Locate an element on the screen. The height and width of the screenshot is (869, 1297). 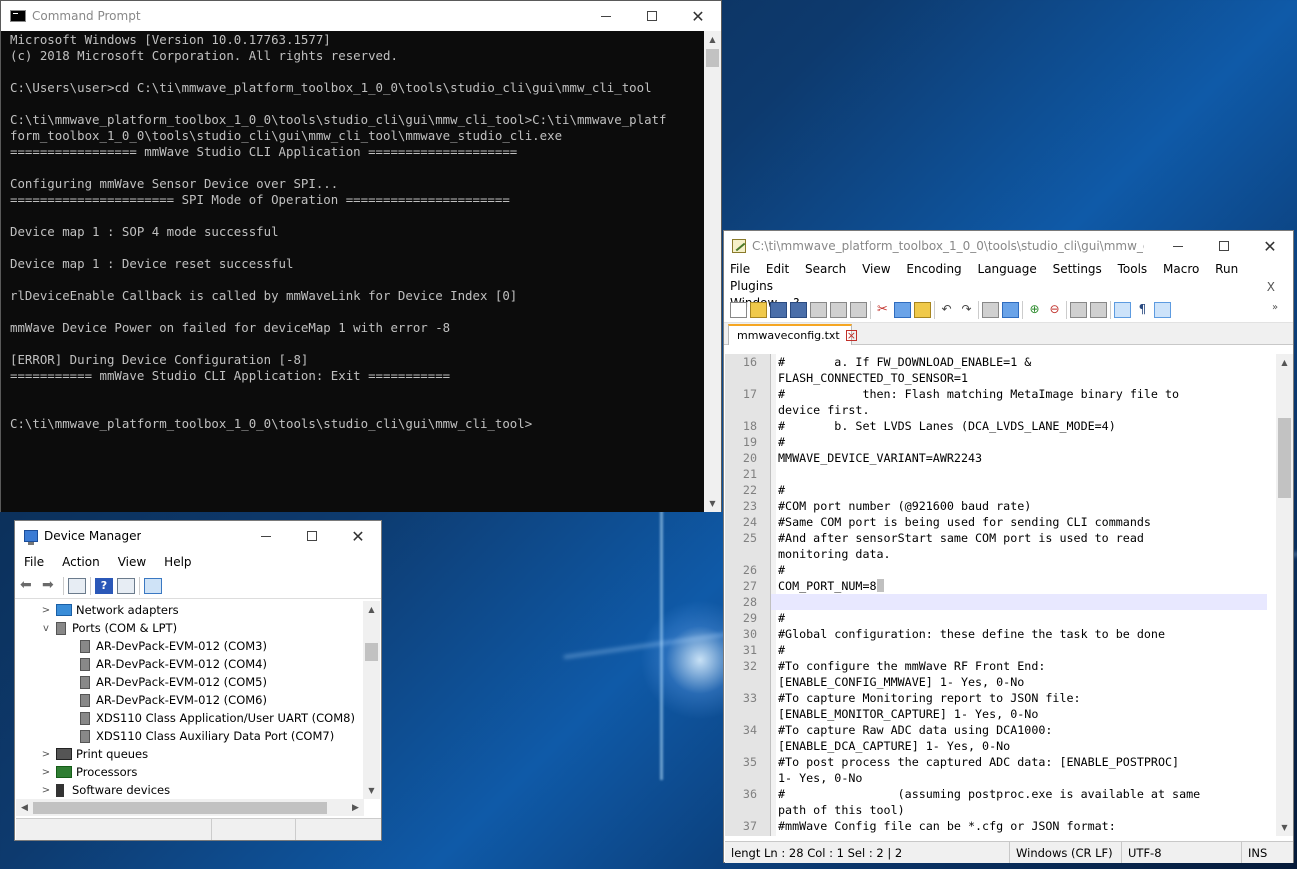
word-wrap-icon is located at coordinates (1122, 309).